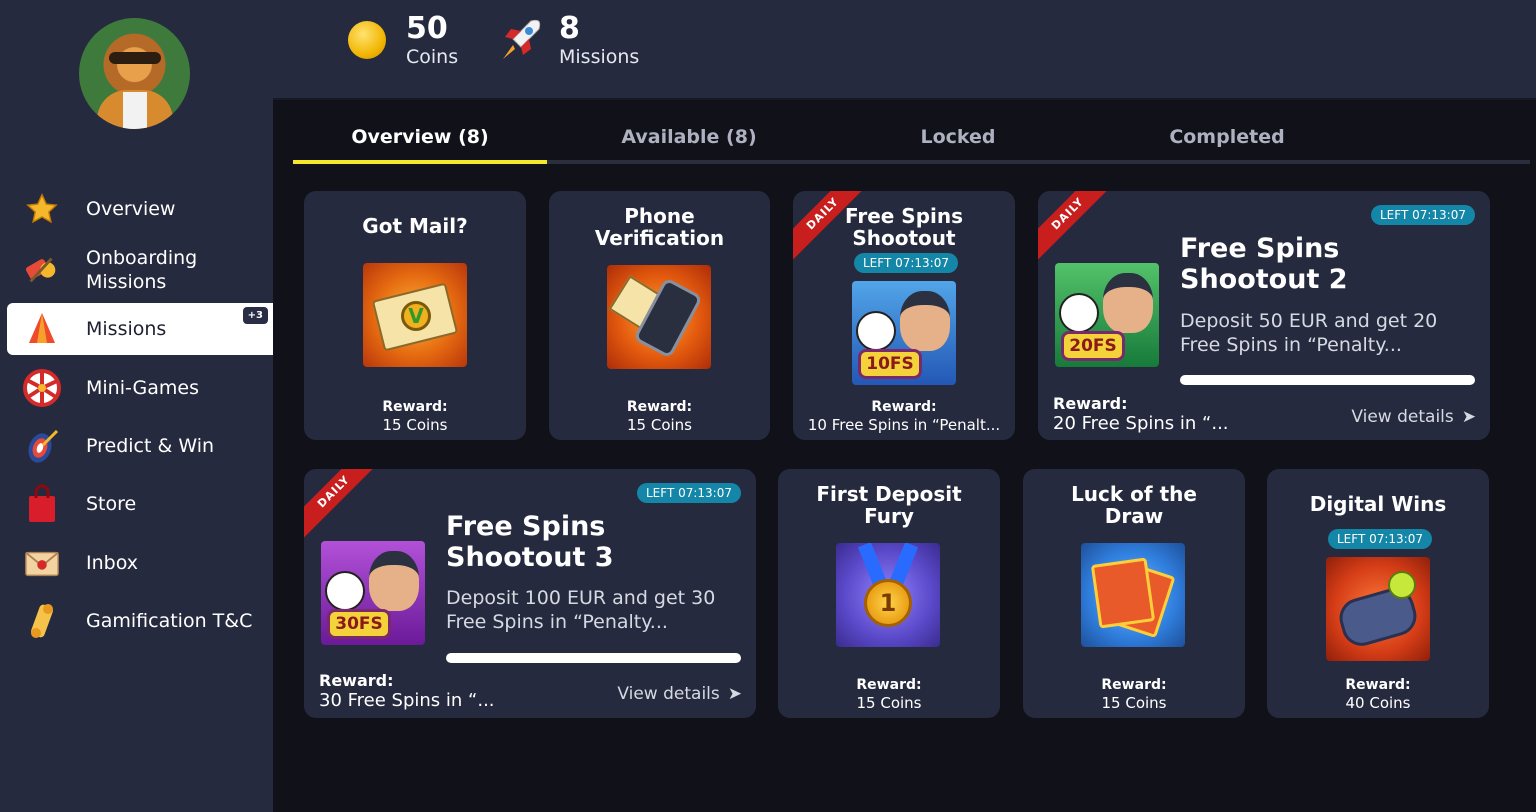  I want to click on sidebar-item-label: Inbox, so click(112, 563).